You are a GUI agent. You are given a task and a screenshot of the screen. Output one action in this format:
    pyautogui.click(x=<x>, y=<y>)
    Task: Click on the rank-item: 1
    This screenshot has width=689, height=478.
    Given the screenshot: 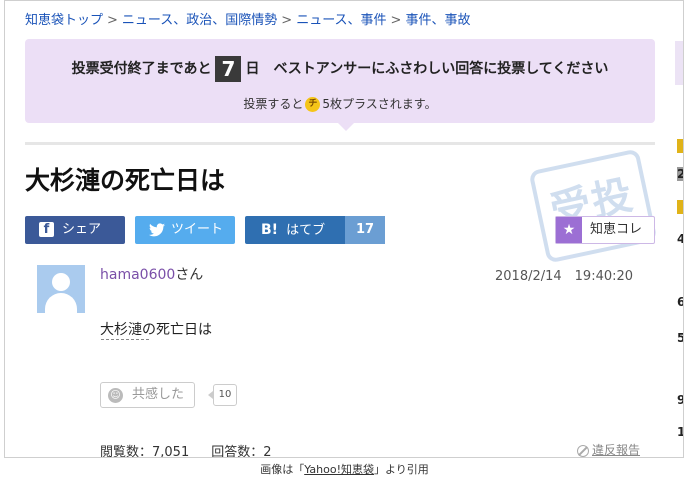 What is the action you would take?
    pyautogui.click(x=680, y=432)
    